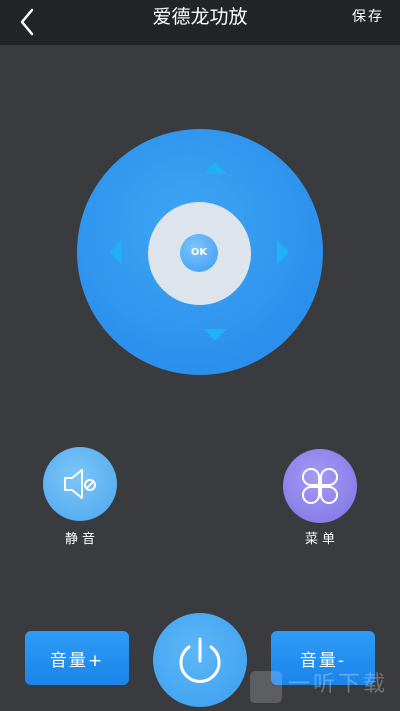  I want to click on menu-button, so click(320, 486).